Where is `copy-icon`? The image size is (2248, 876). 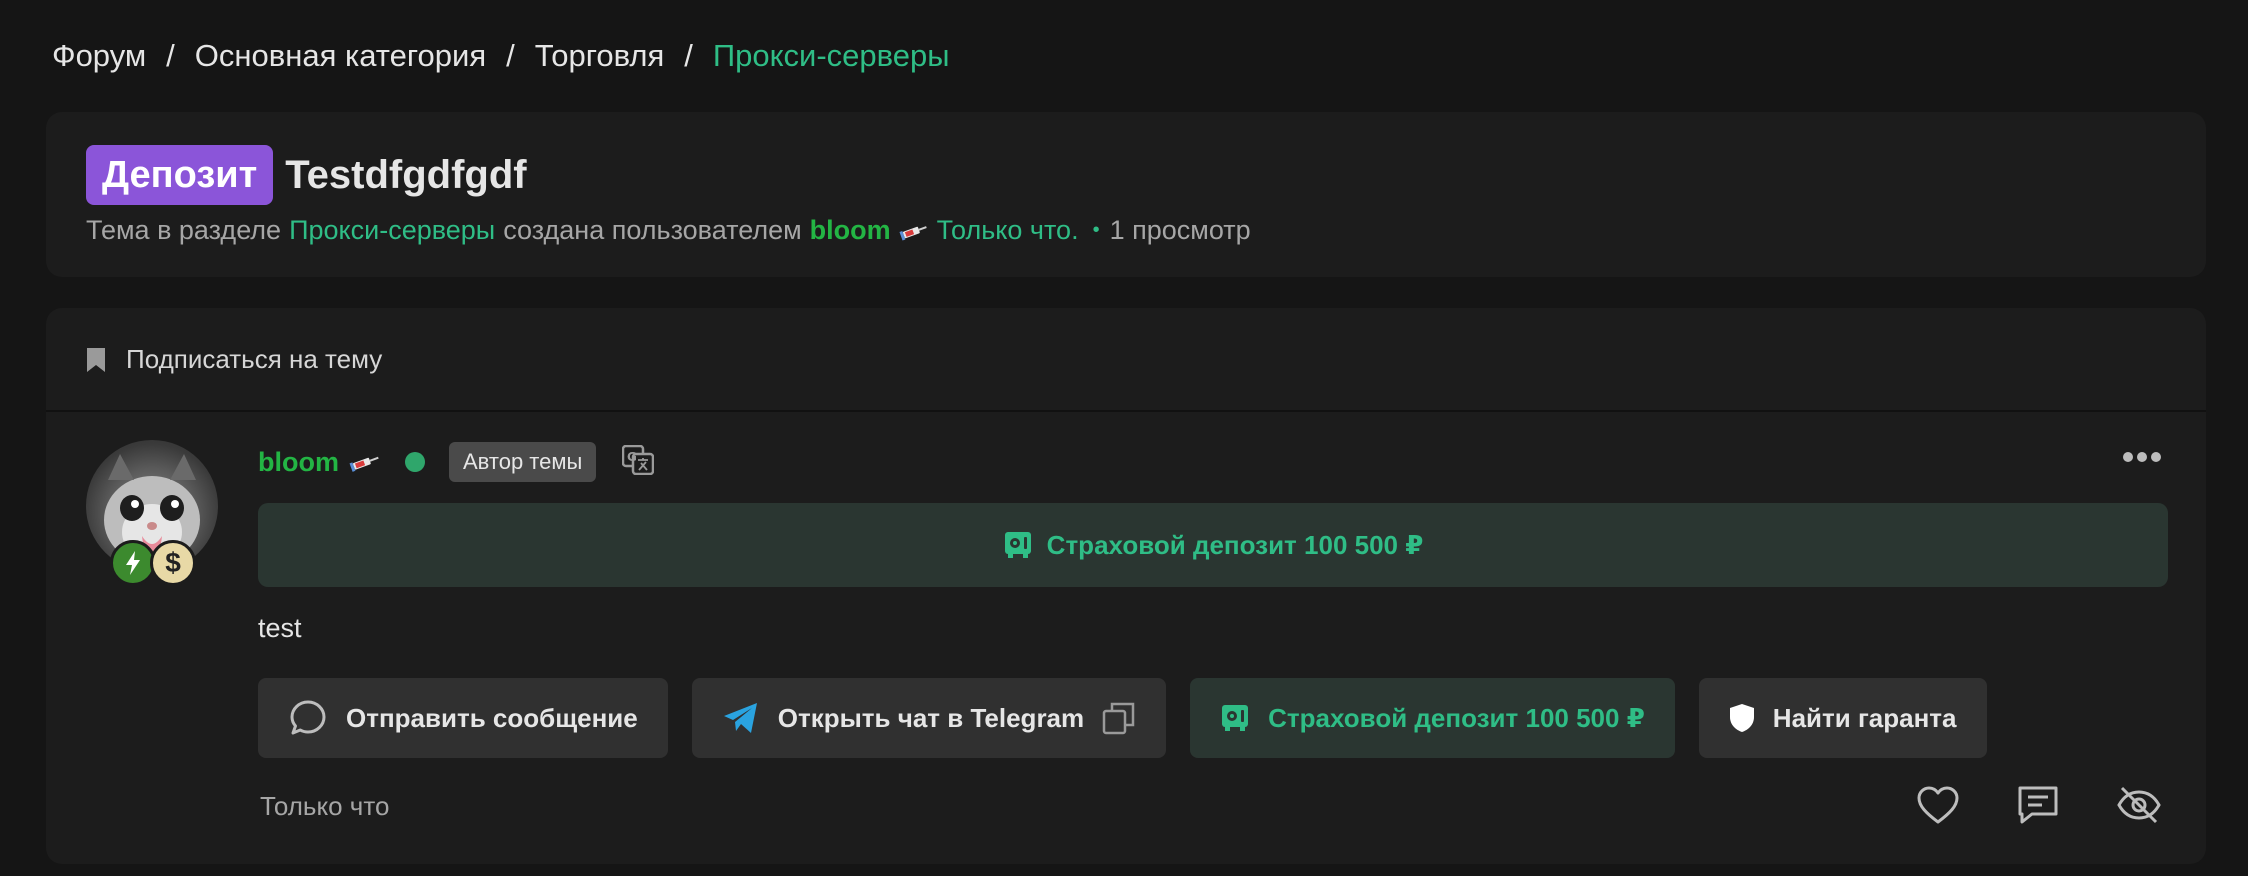
copy-icon is located at coordinates (1119, 718).